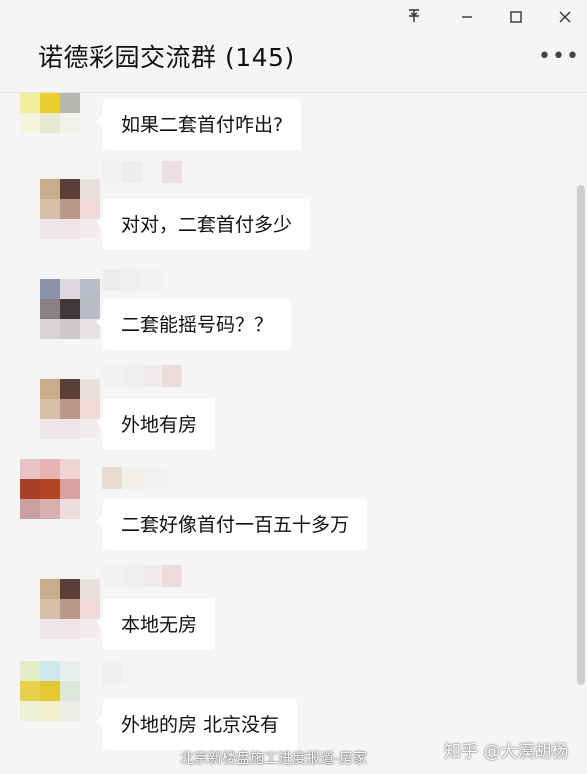 The image size is (587, 774). I want to click on message-bubble: 本地无房, so click(155, 624).